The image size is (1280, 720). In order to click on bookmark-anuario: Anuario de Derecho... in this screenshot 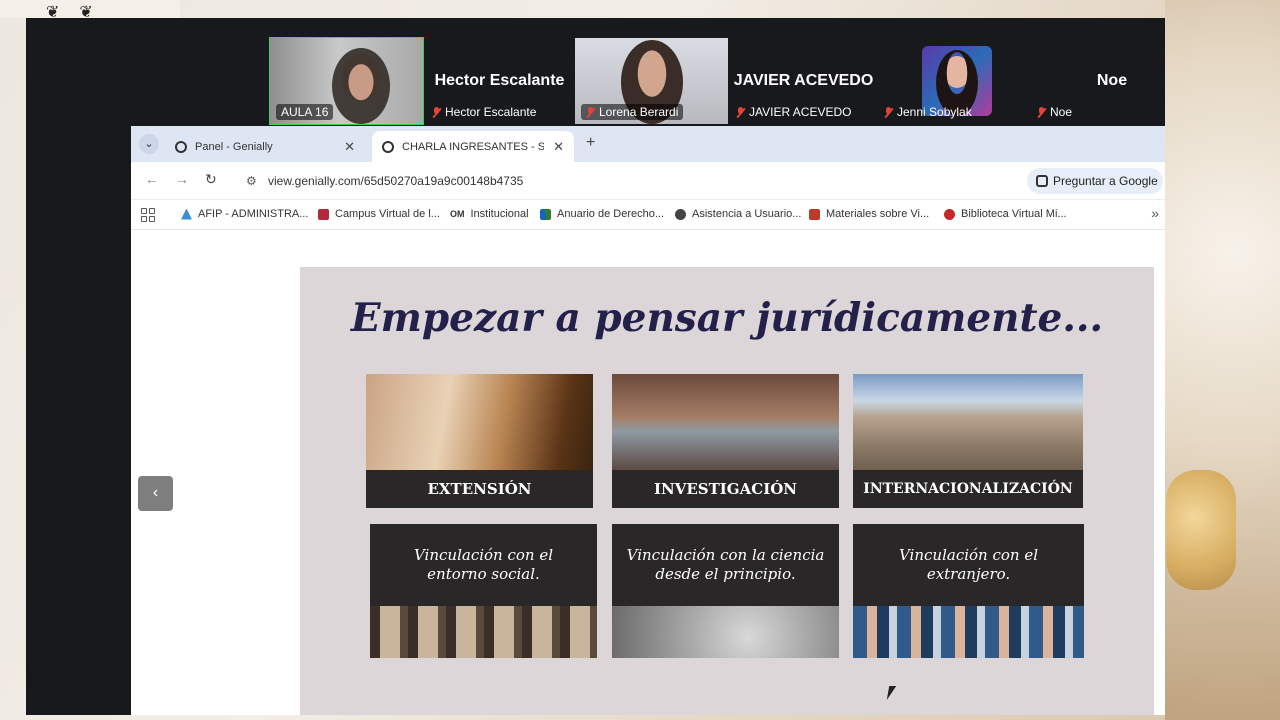, I will do `click(602, 214)`.